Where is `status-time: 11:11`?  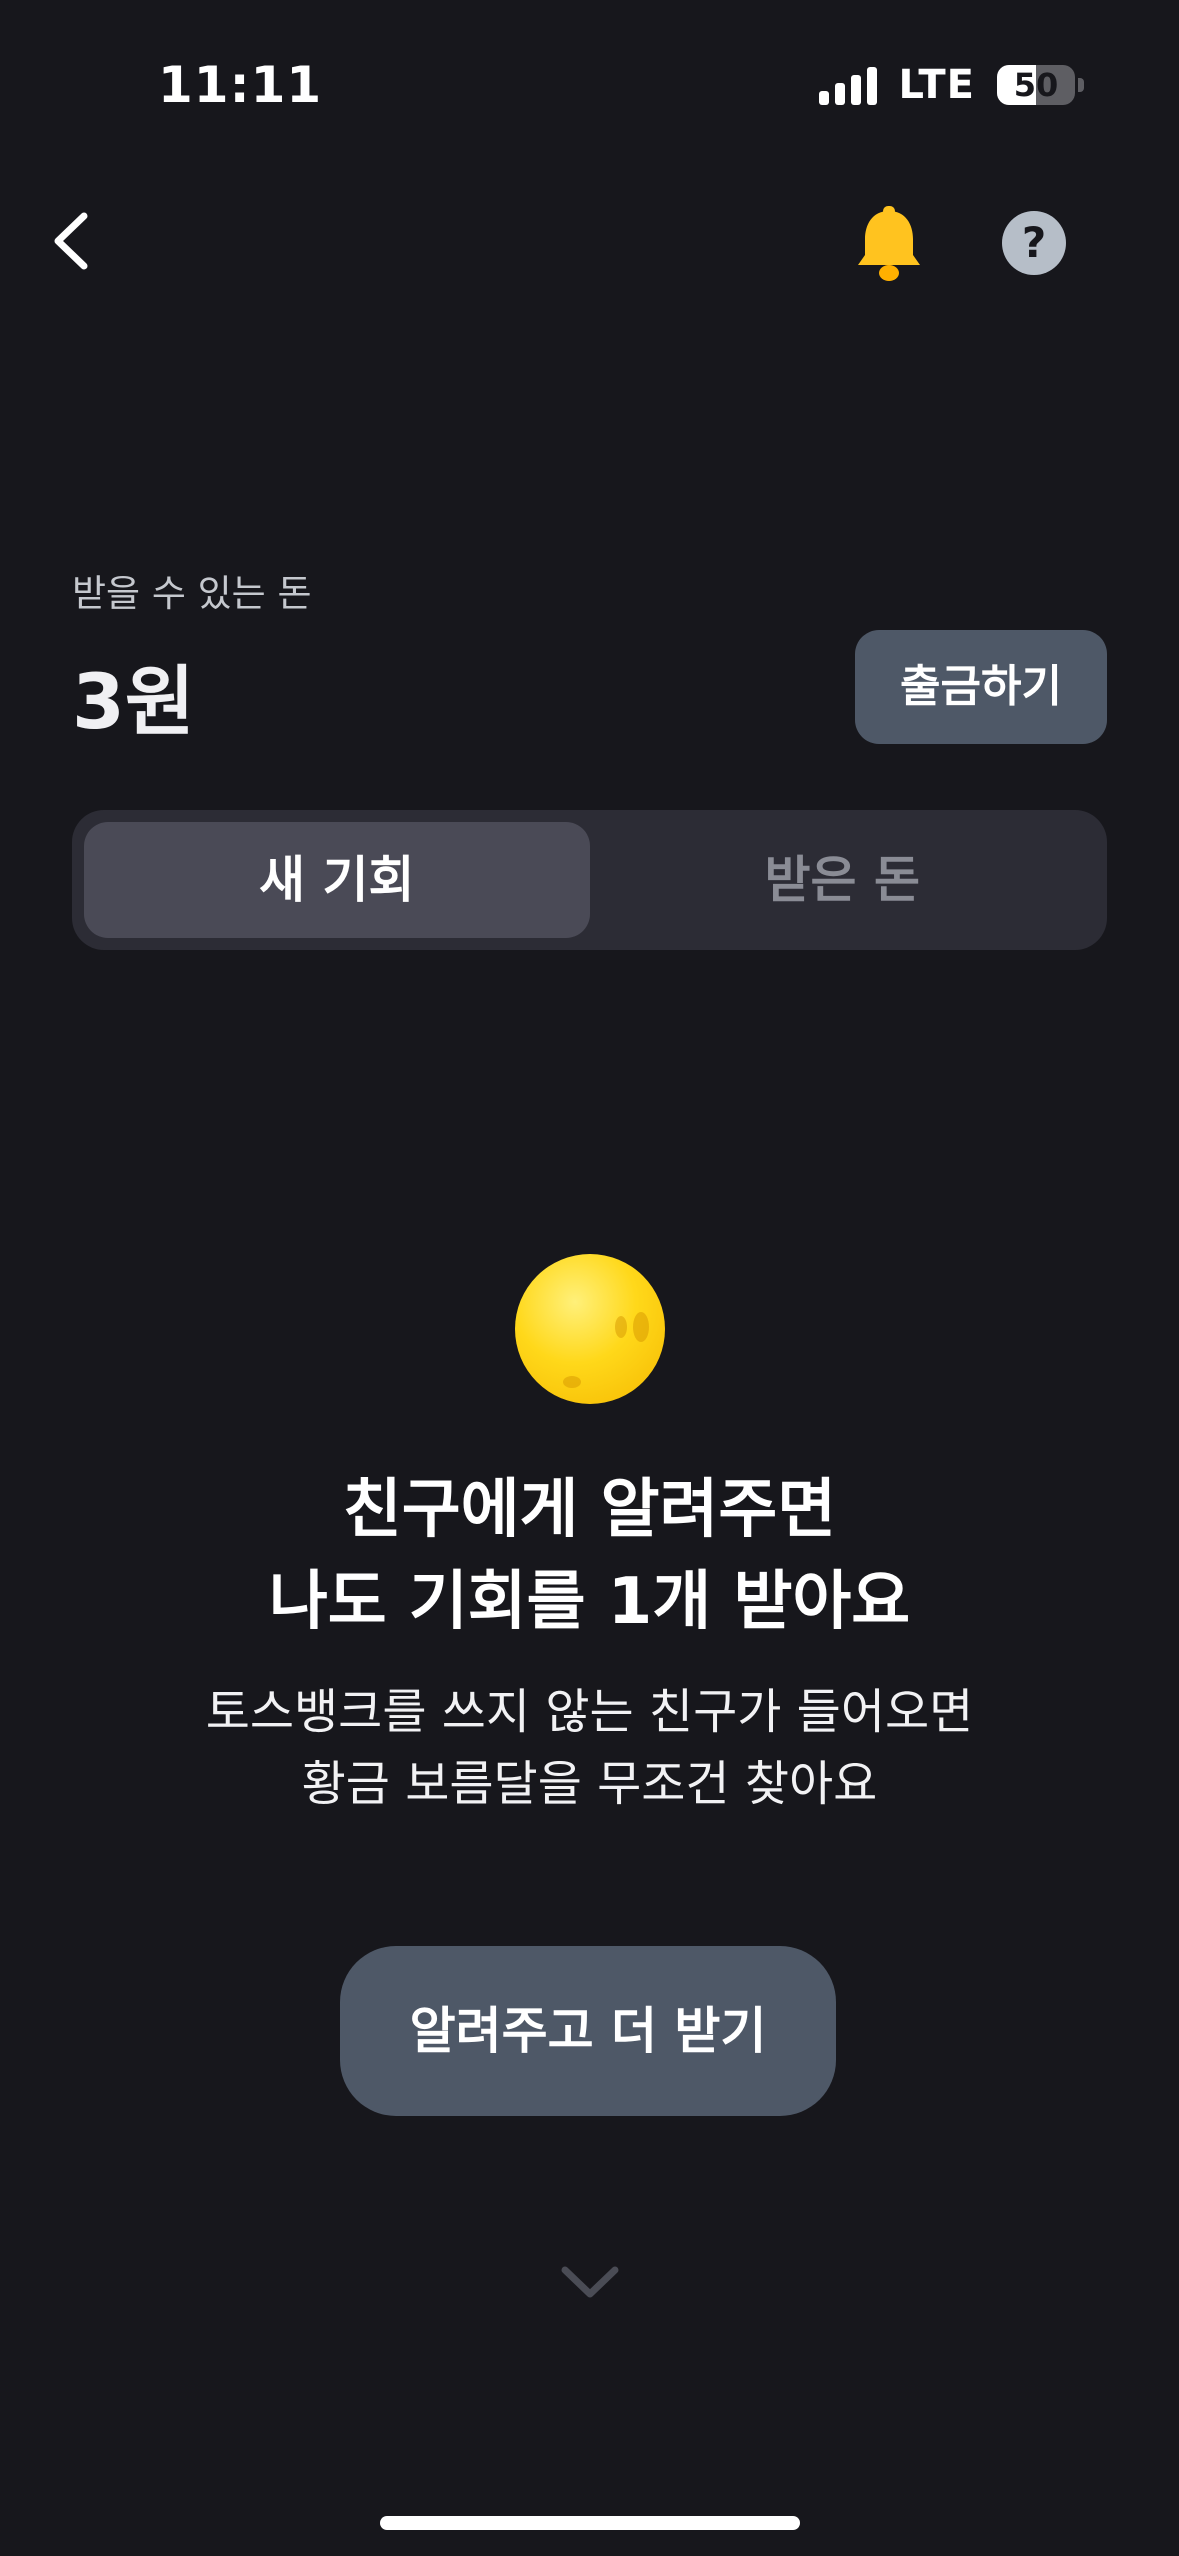 status-time: 11:11 is located at coordinates (240, 85).